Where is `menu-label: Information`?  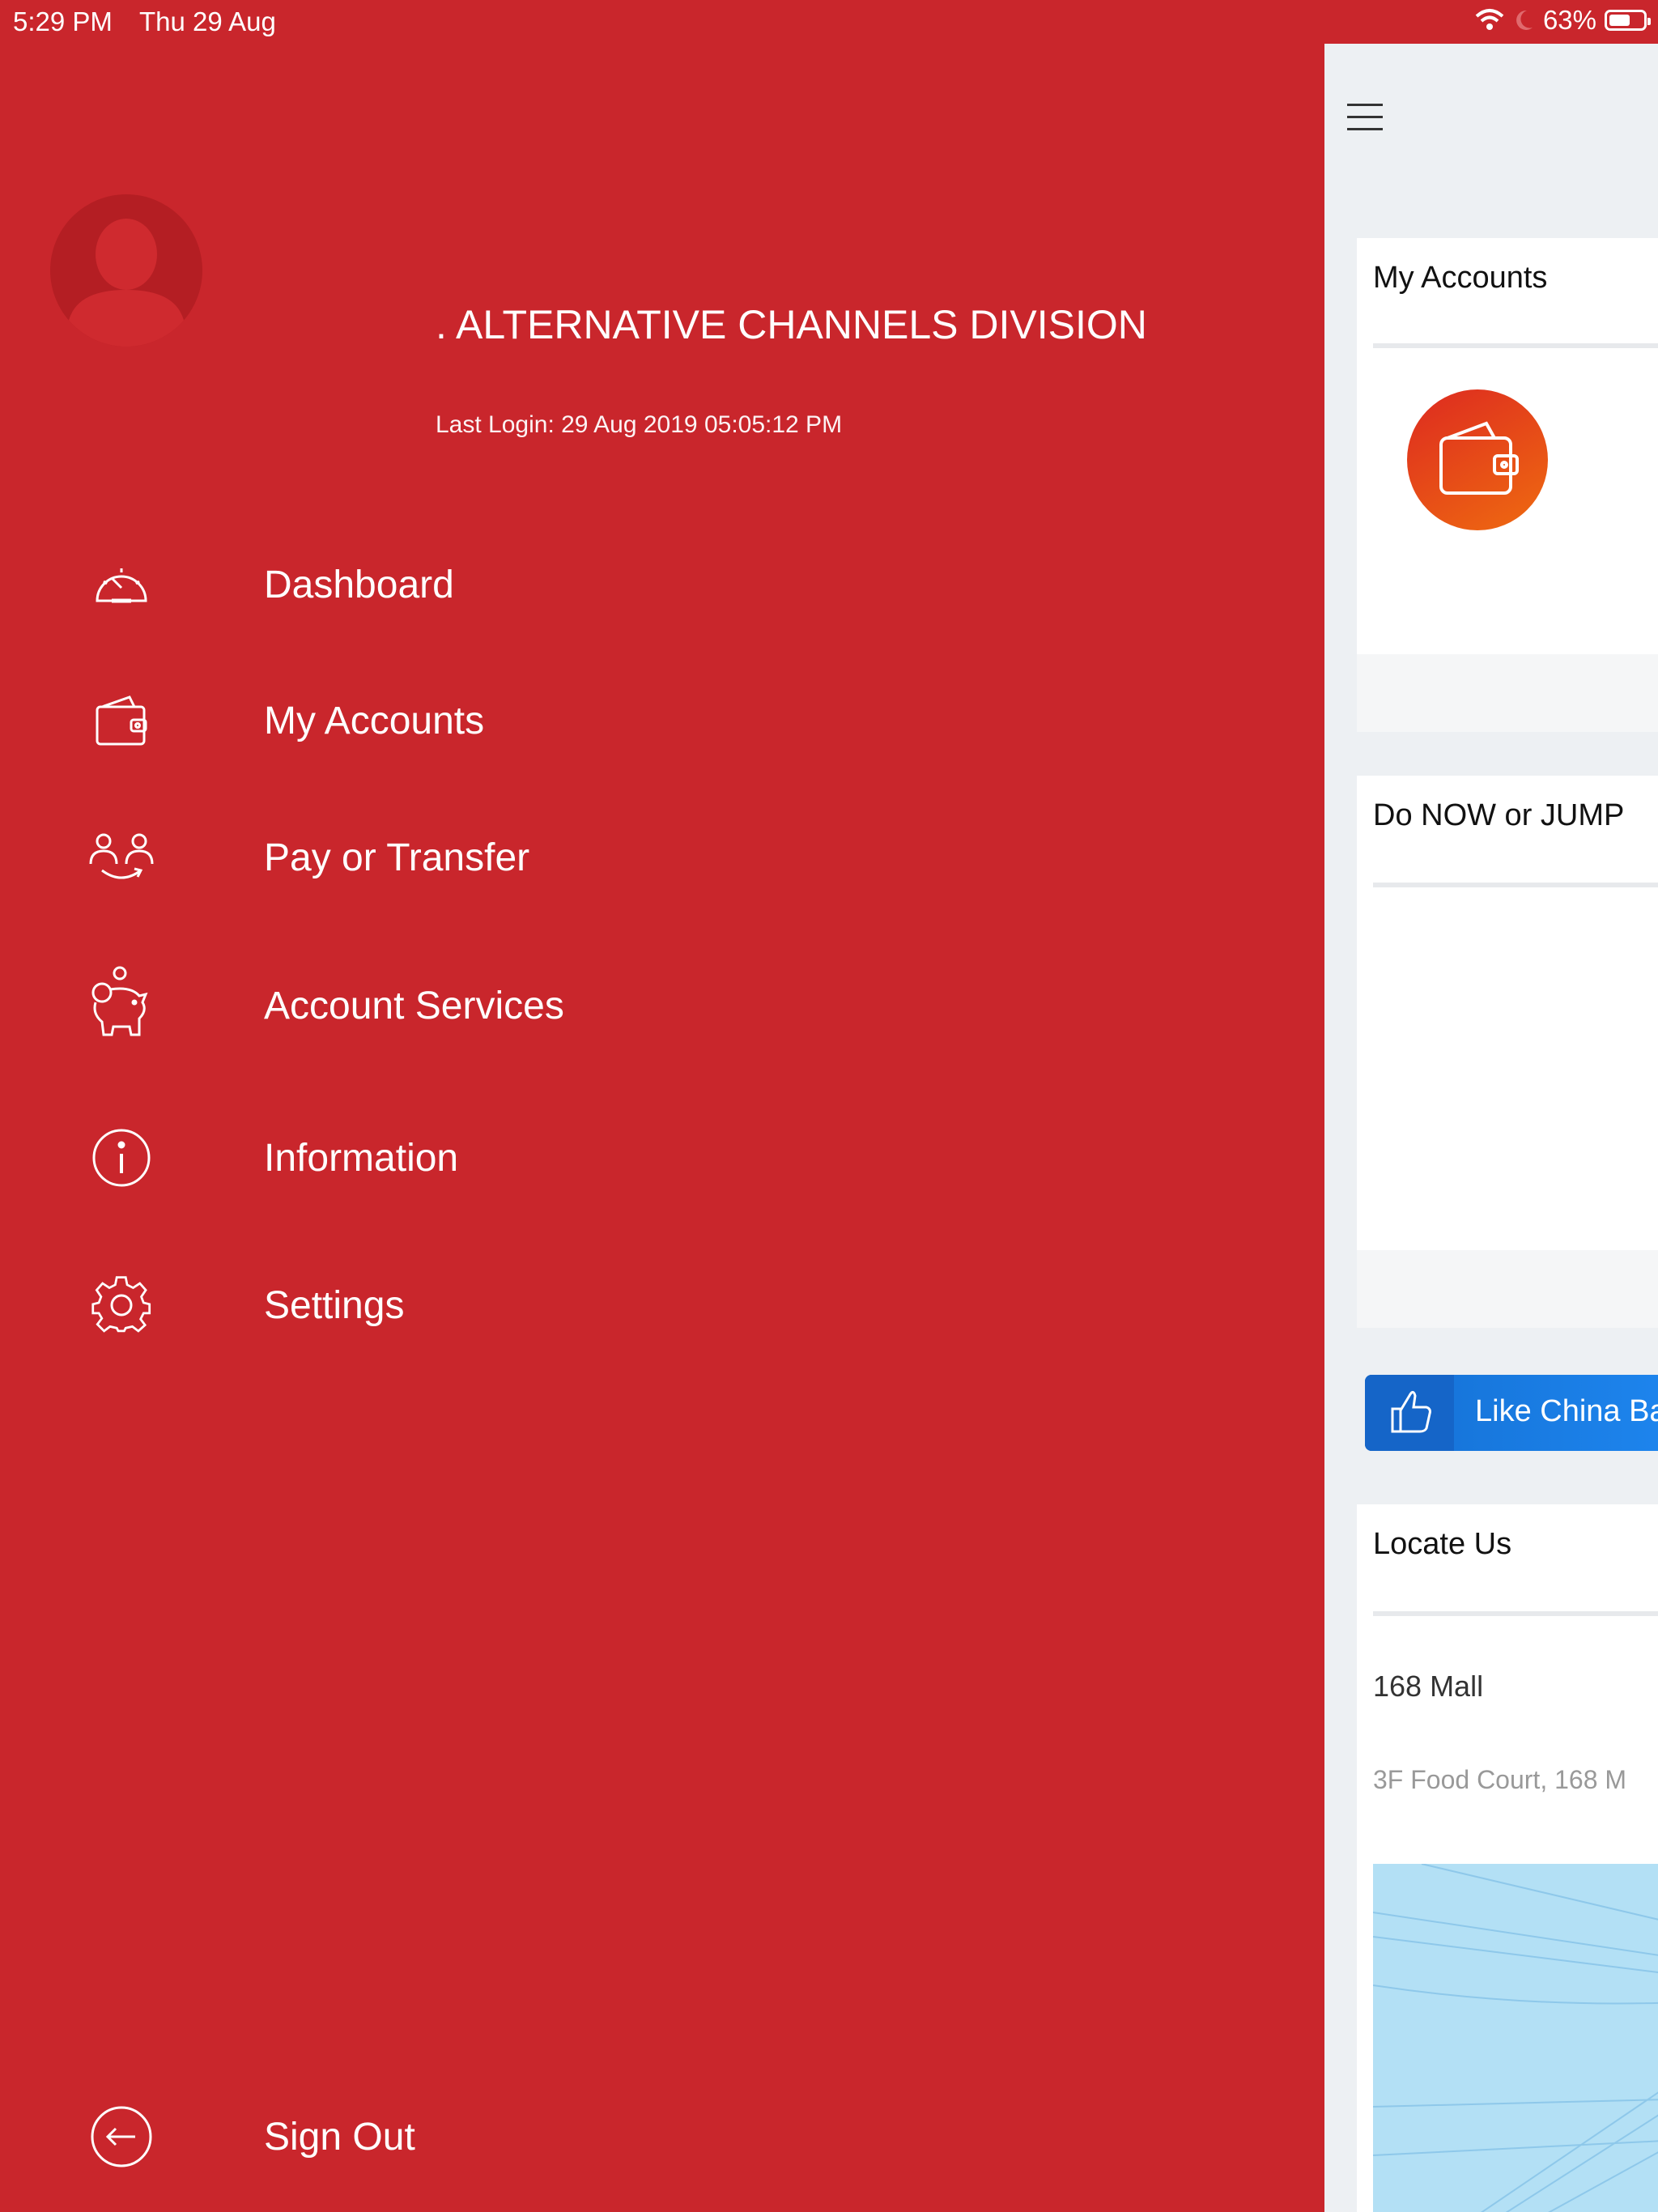 menu-label: Information is located at coordinates (361, 1158).